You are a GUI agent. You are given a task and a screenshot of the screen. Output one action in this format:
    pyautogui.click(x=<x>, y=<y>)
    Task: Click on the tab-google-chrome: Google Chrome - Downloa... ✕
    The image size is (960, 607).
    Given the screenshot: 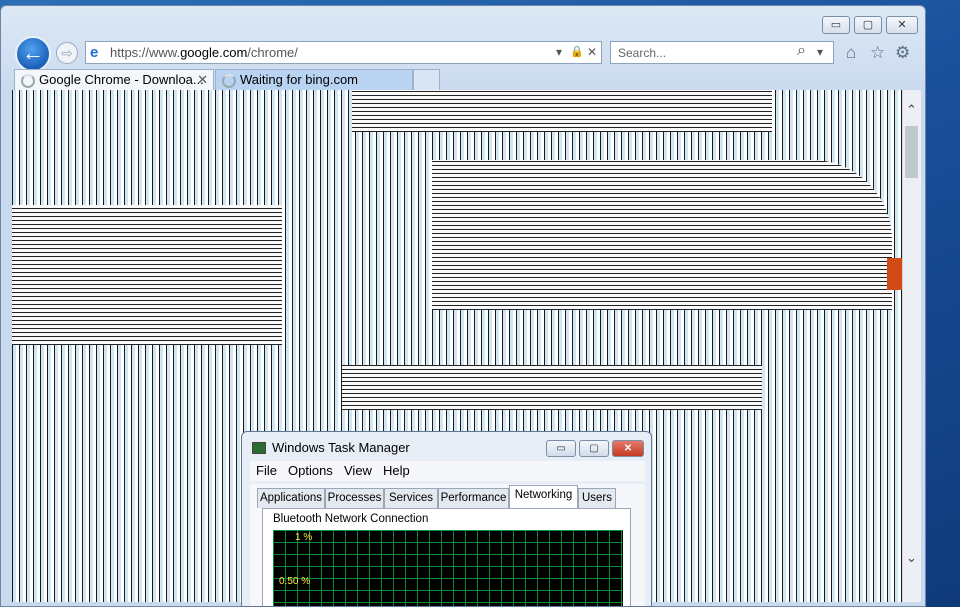 What is the action you would take?
    pyautogui.click(x=114, y=80)
    